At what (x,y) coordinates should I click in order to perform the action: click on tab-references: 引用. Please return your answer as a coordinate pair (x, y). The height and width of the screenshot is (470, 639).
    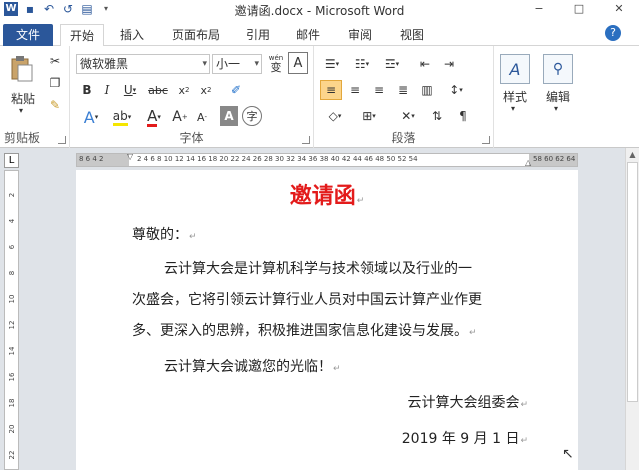
    Looking at the image, I should click on (258, 35).